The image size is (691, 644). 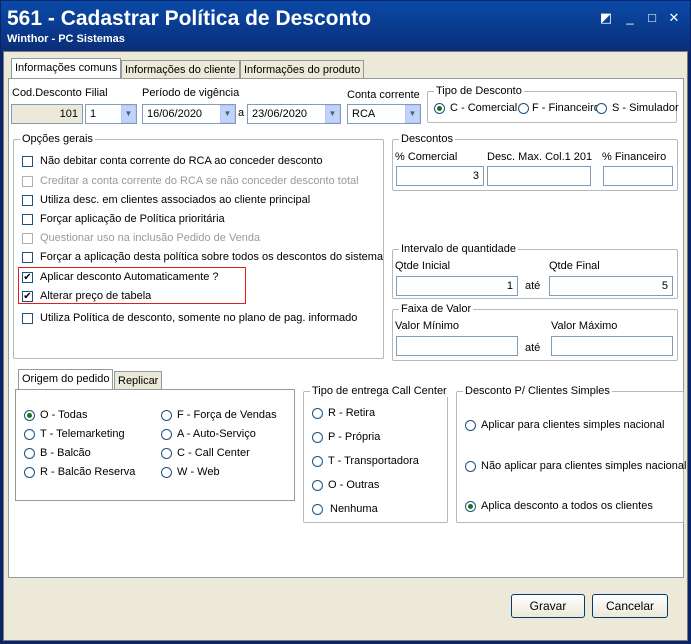 I want to click on radio-entrega-nenhuma, so click(x=317, y=509).